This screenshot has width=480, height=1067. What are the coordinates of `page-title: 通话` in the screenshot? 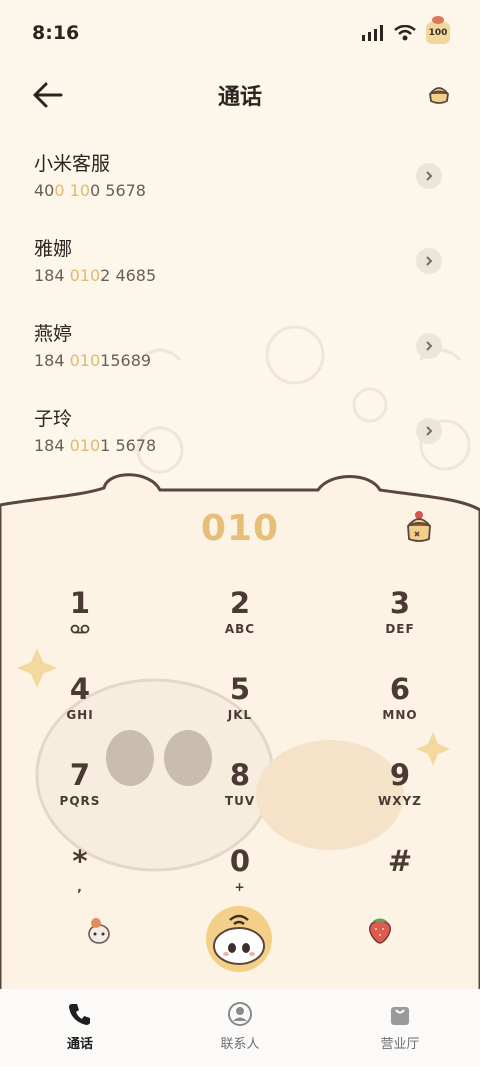 It's located at (239, 97).